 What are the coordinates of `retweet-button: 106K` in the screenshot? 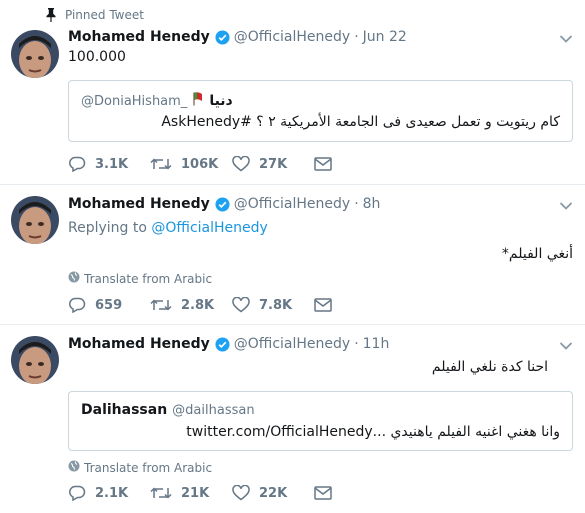 It's located at (191, 164).